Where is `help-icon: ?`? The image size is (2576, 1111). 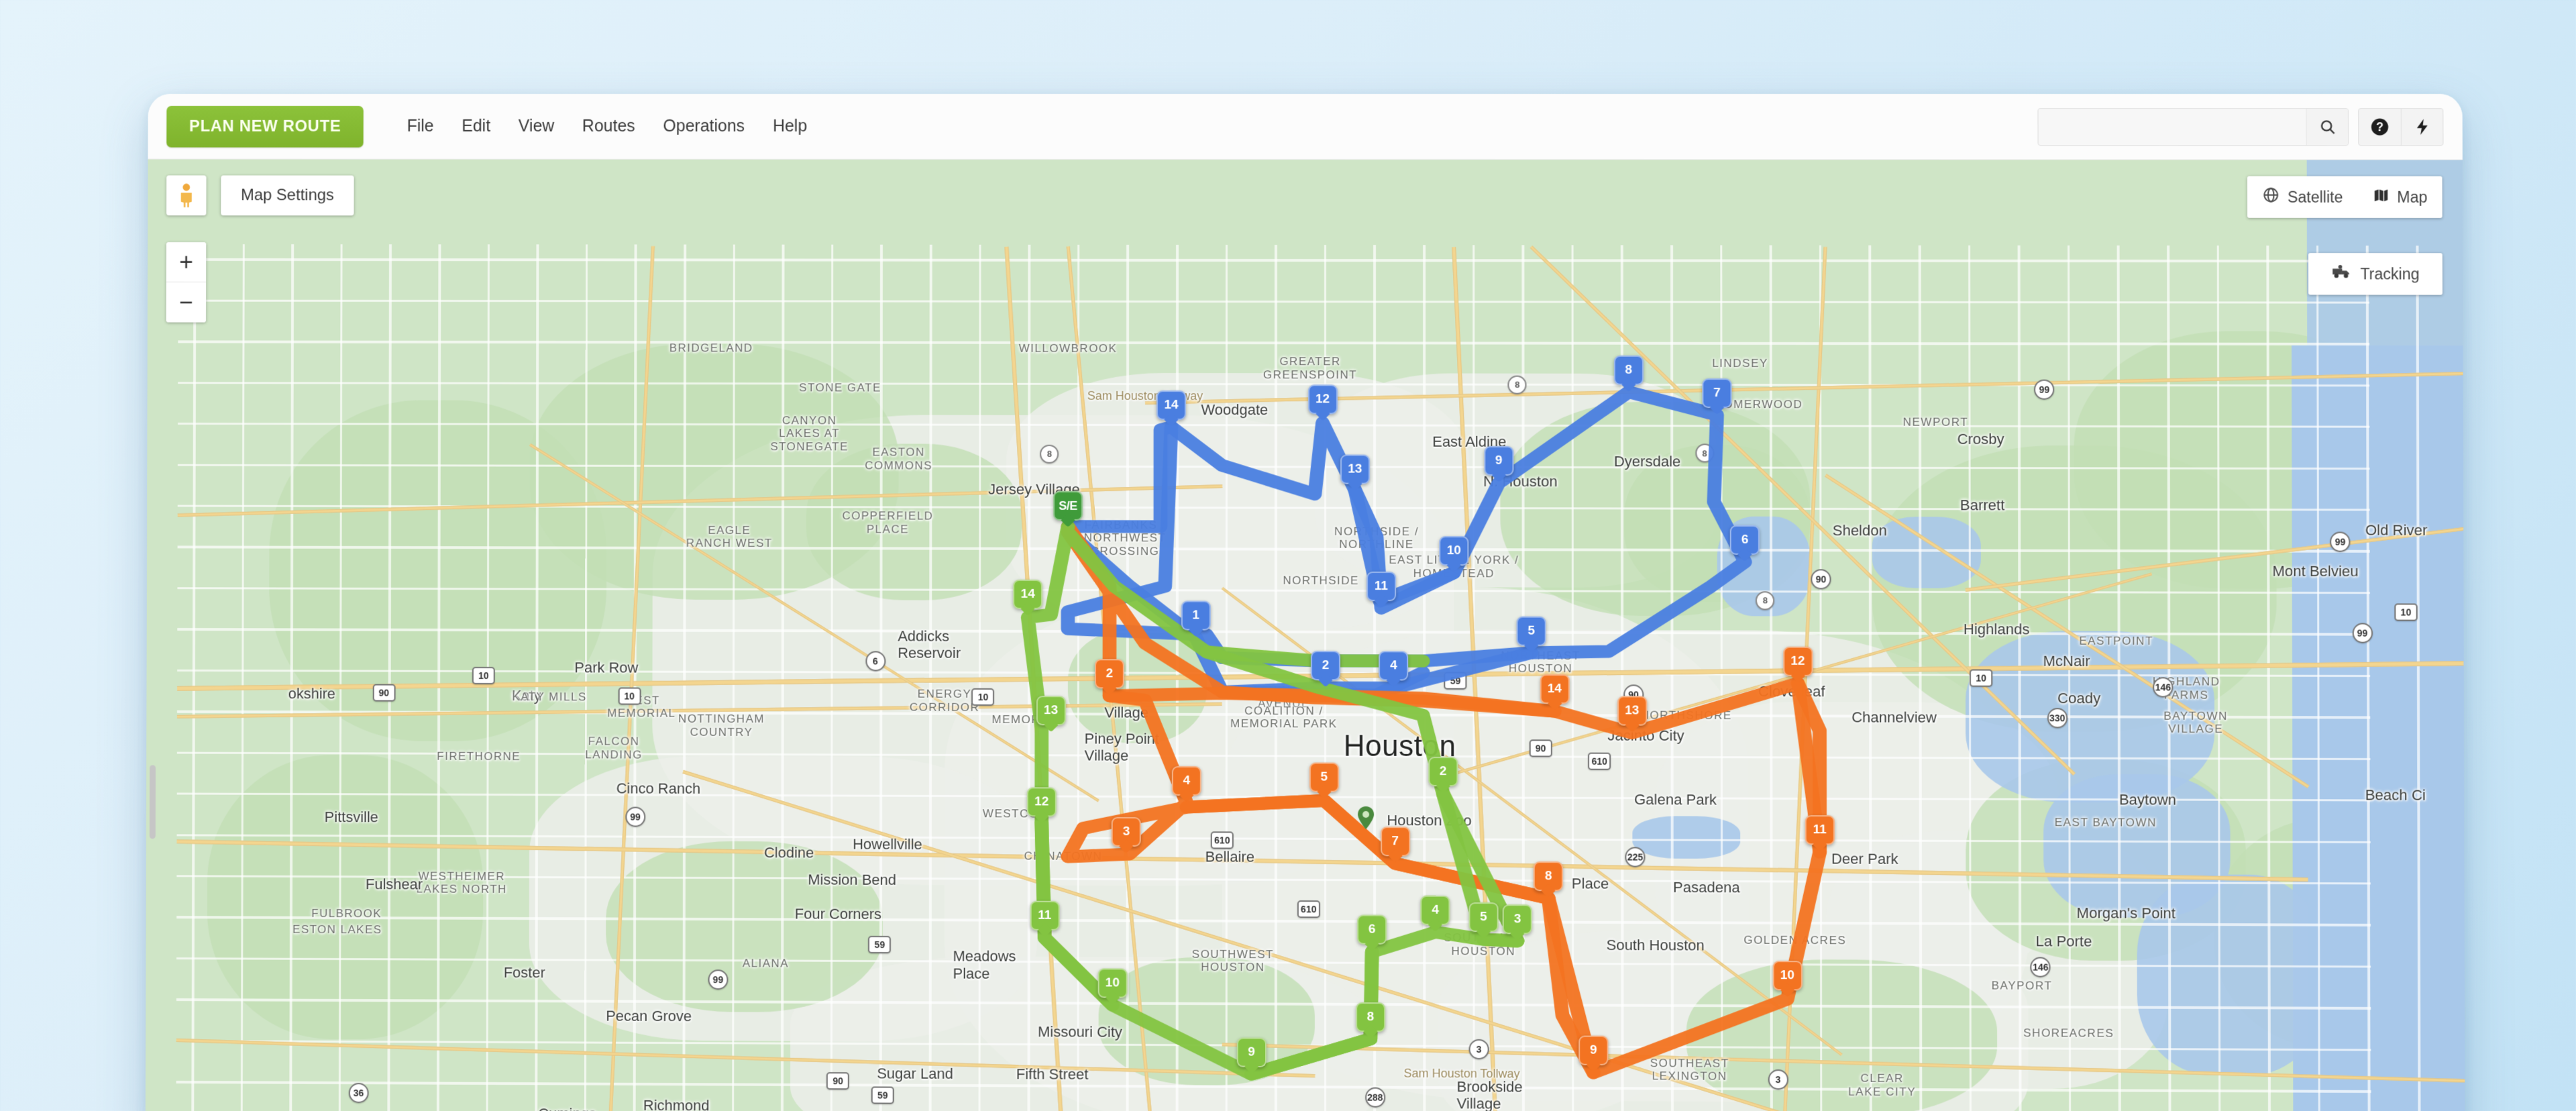 help-icon: ? is located at coordinates (2380, 127).